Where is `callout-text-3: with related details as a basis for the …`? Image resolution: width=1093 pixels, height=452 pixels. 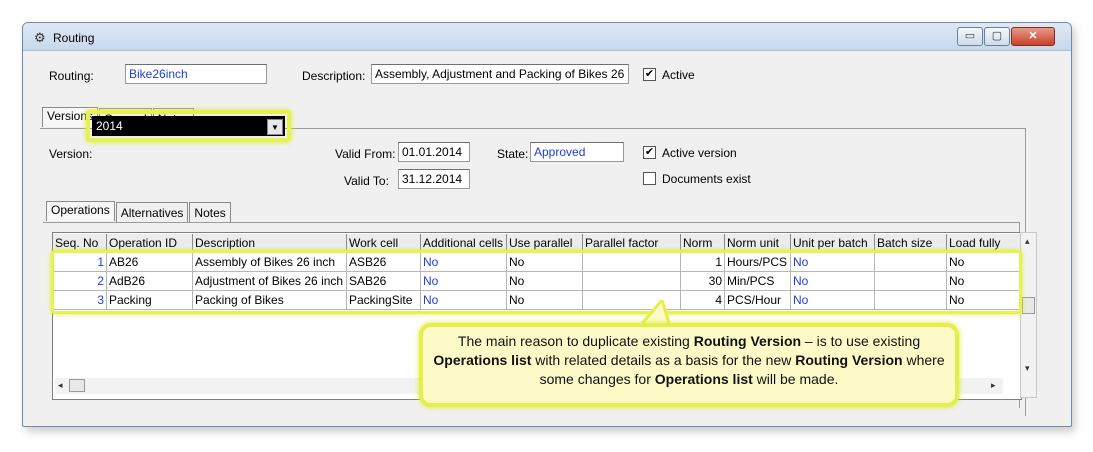
callout-text-3: with related details as a basis for the … is located at coordinates (663, 360).